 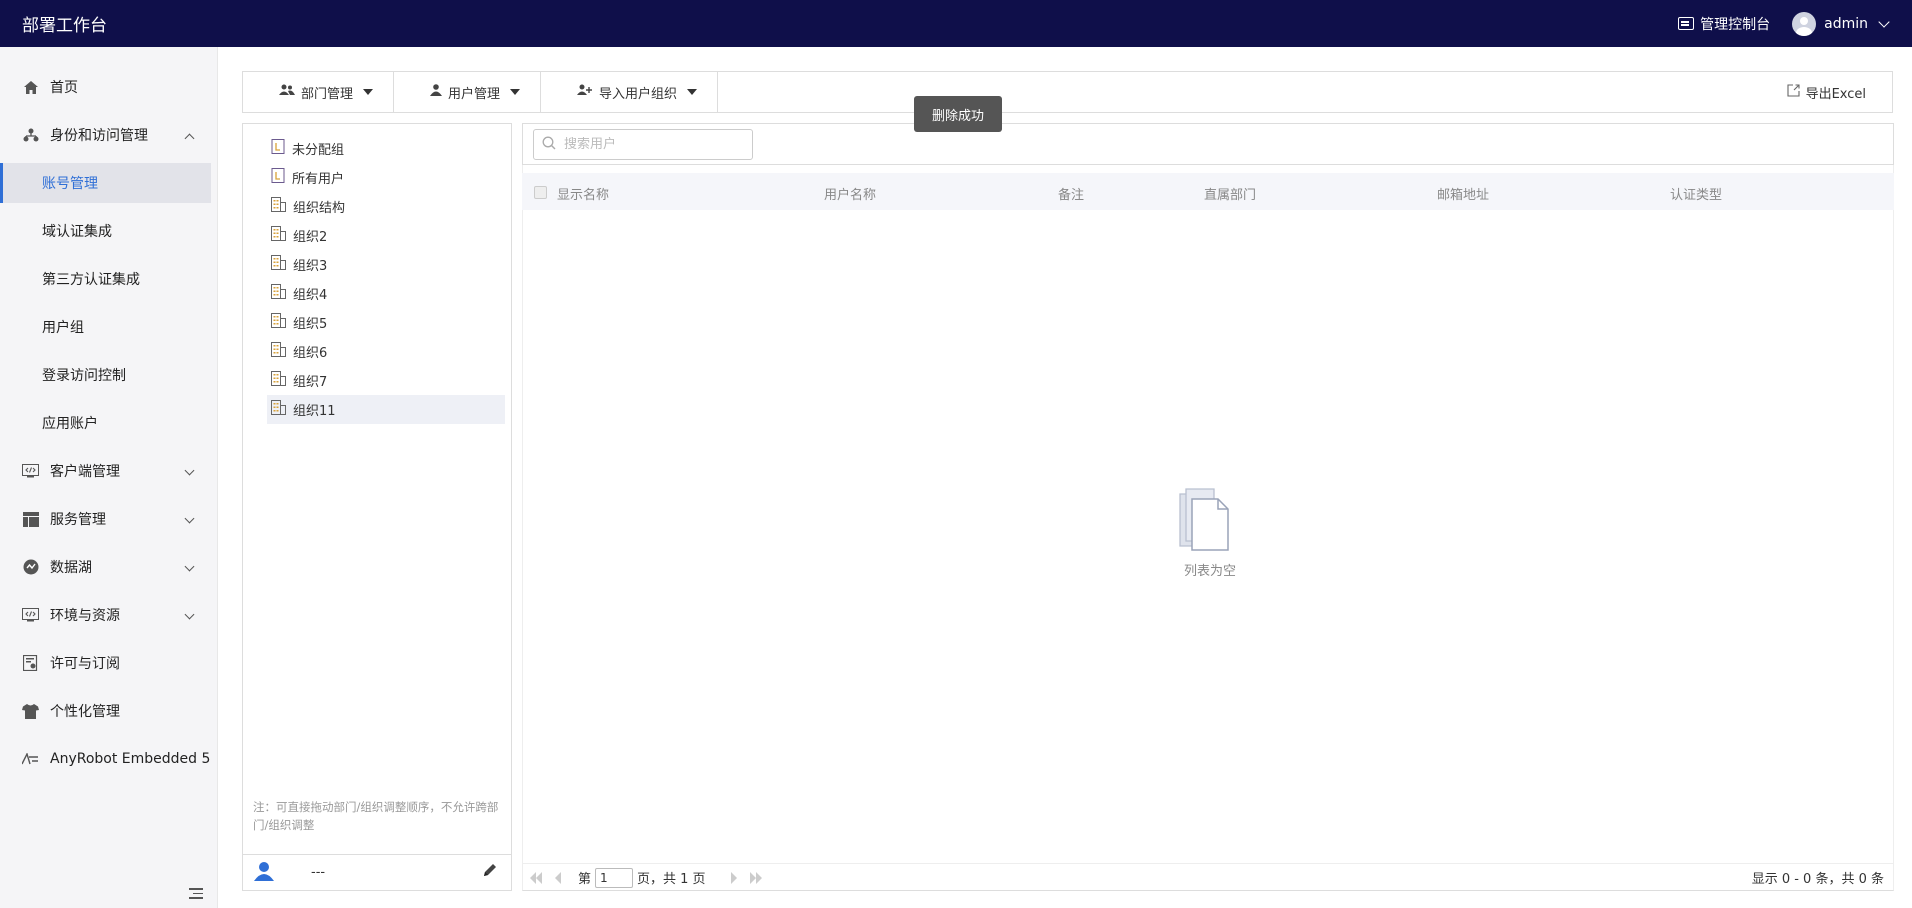 I want to click on sidebar-item-label: 许可与订阅, so click(x=85, y=664).